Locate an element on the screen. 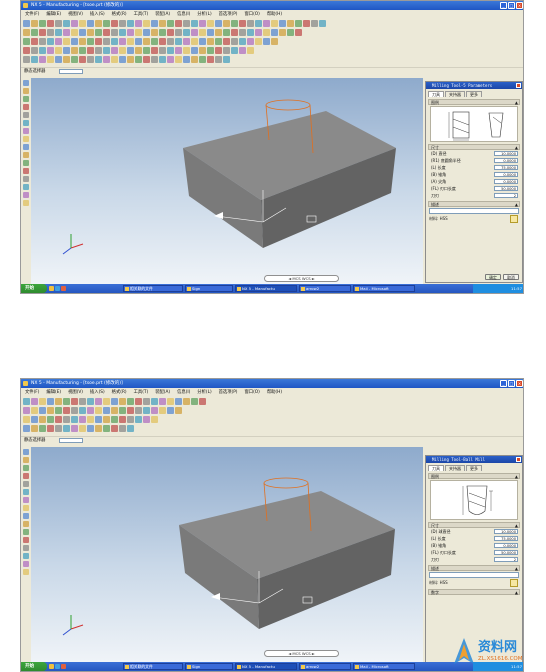 The width and height of the screenshot is (546, 672). minimize-button: _ is located at coordinates (503, 5).